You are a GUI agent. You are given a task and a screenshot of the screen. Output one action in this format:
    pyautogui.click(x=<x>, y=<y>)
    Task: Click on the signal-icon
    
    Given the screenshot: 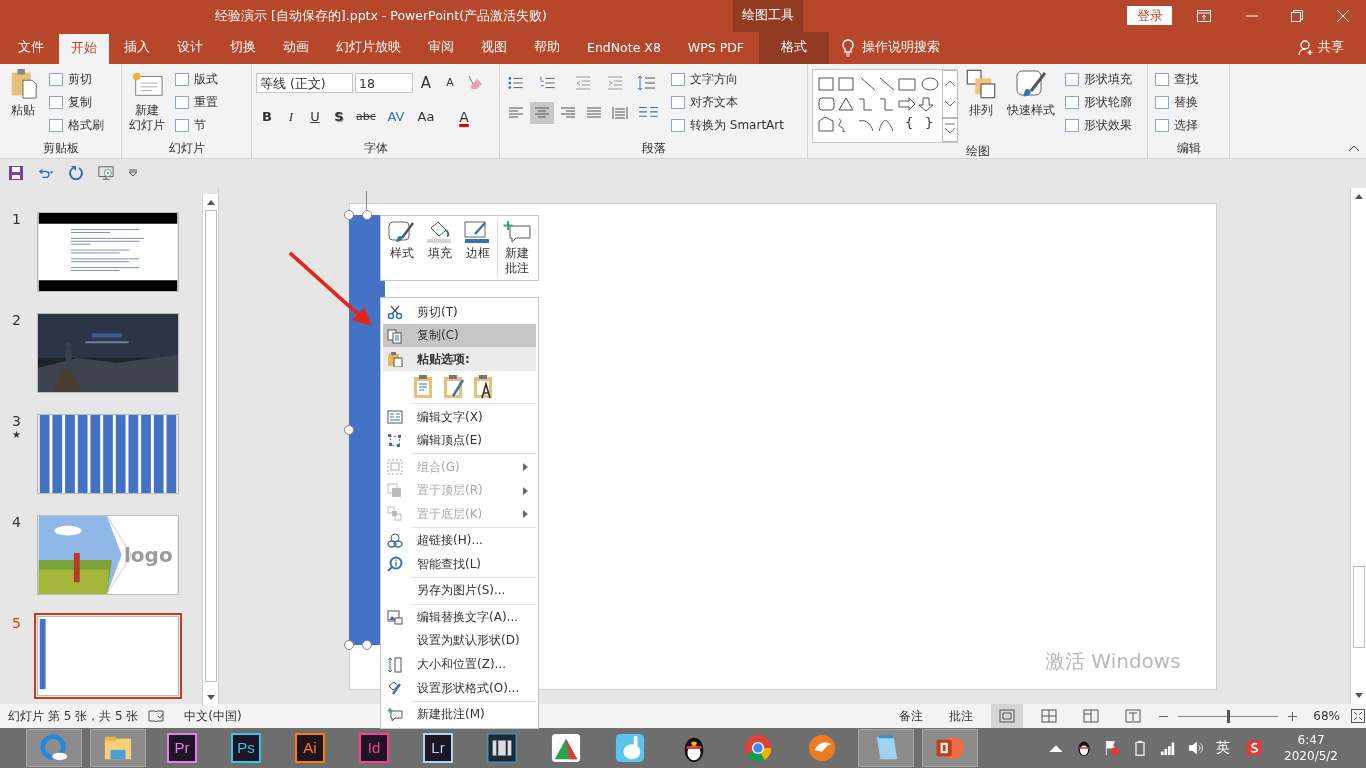 What is the action you would take?
    pyautogui.click(x=1168, y=748)
    